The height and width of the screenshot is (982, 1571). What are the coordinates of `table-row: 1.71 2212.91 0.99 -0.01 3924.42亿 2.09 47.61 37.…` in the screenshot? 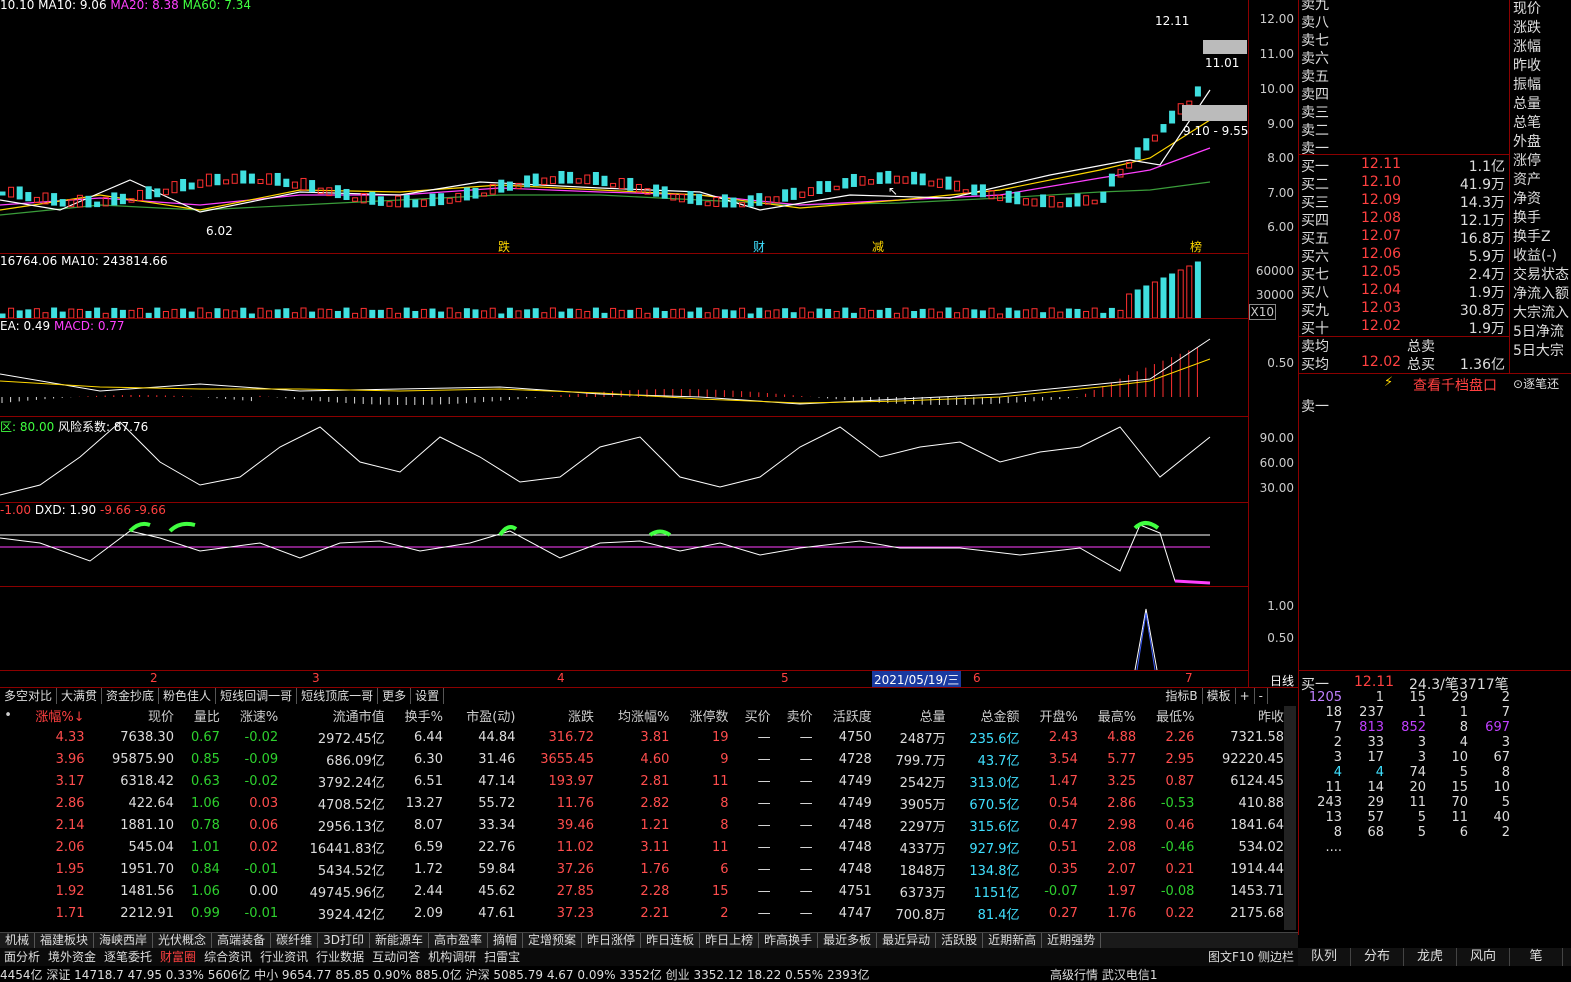 It's located at (645, 913).